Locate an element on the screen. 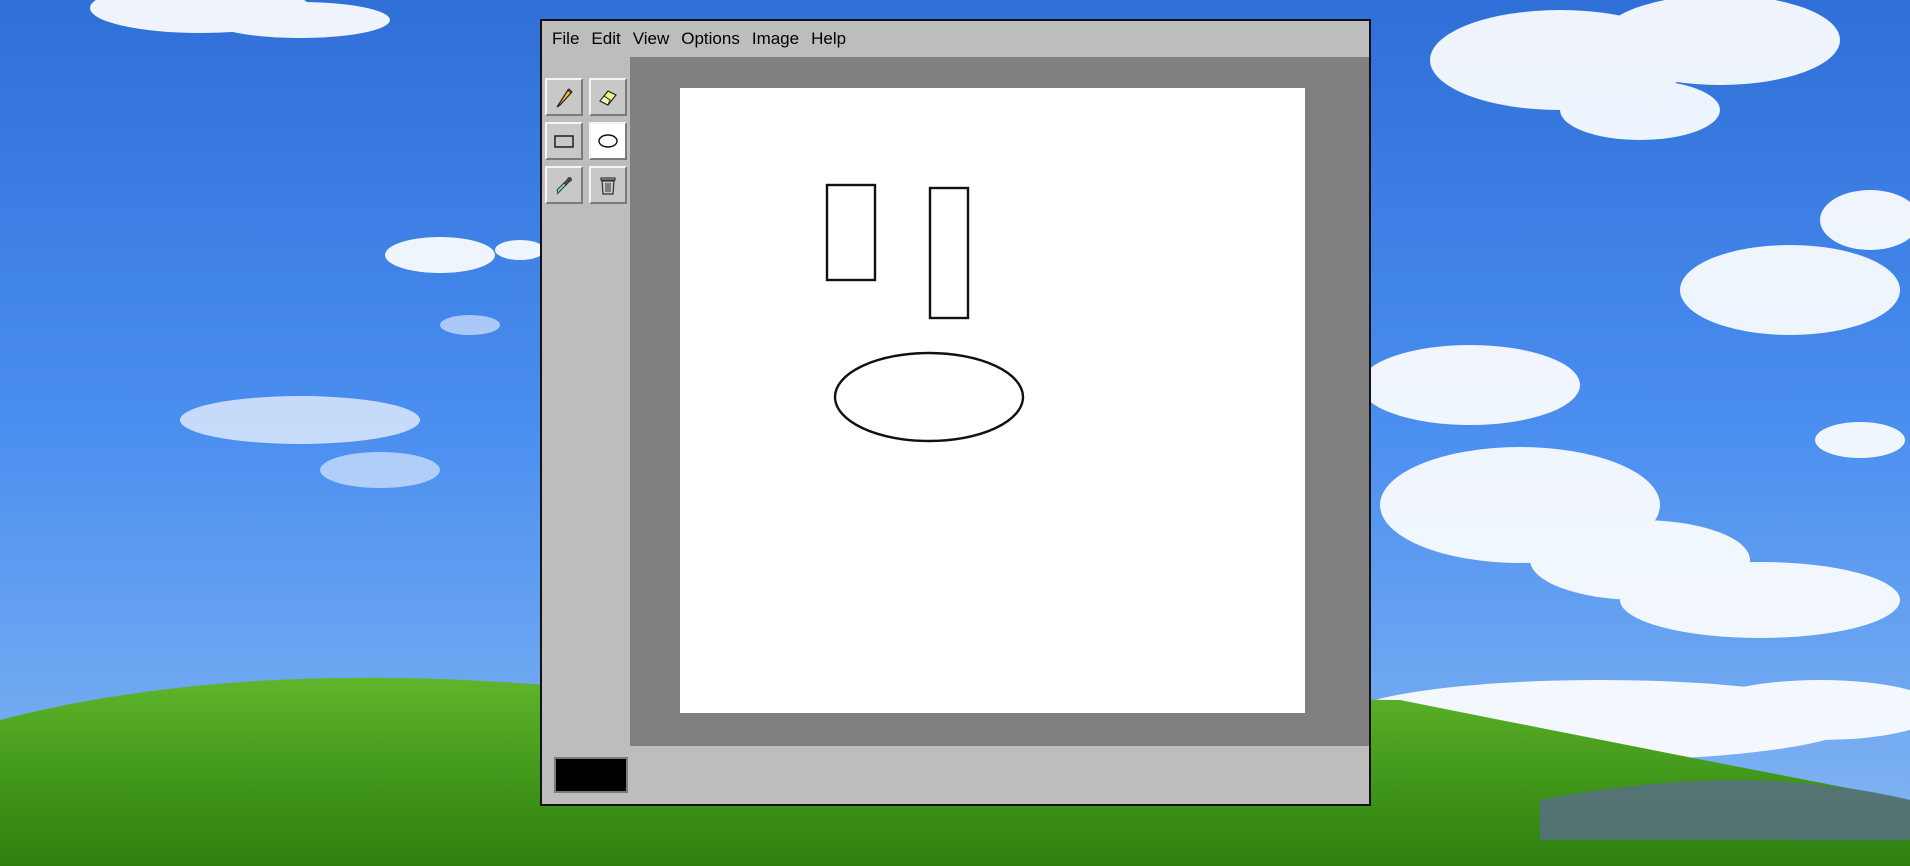 This screenshot has width=1910, height=866. ellipse-tool-button is located at coordinates (608, 141).